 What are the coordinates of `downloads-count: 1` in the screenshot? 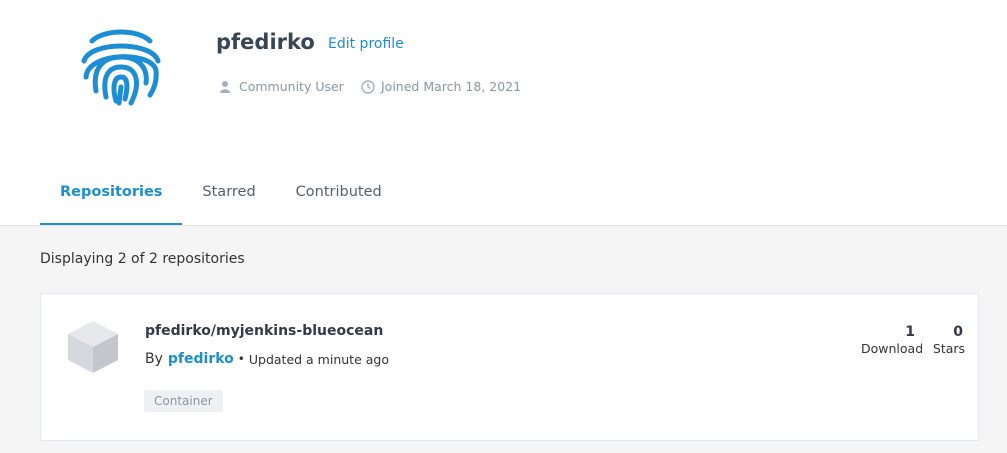 It's located at (910, 332).